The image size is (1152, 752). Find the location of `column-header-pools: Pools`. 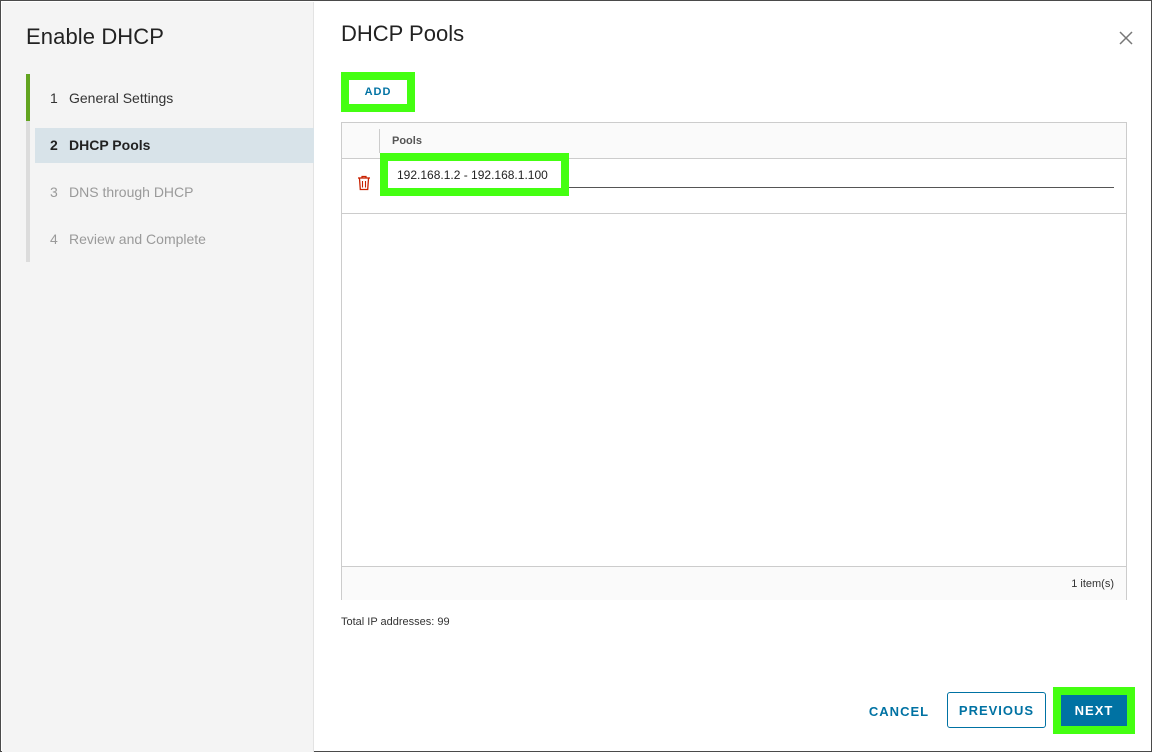

column-header-pools: Pools is located at coordinates (407, 141).